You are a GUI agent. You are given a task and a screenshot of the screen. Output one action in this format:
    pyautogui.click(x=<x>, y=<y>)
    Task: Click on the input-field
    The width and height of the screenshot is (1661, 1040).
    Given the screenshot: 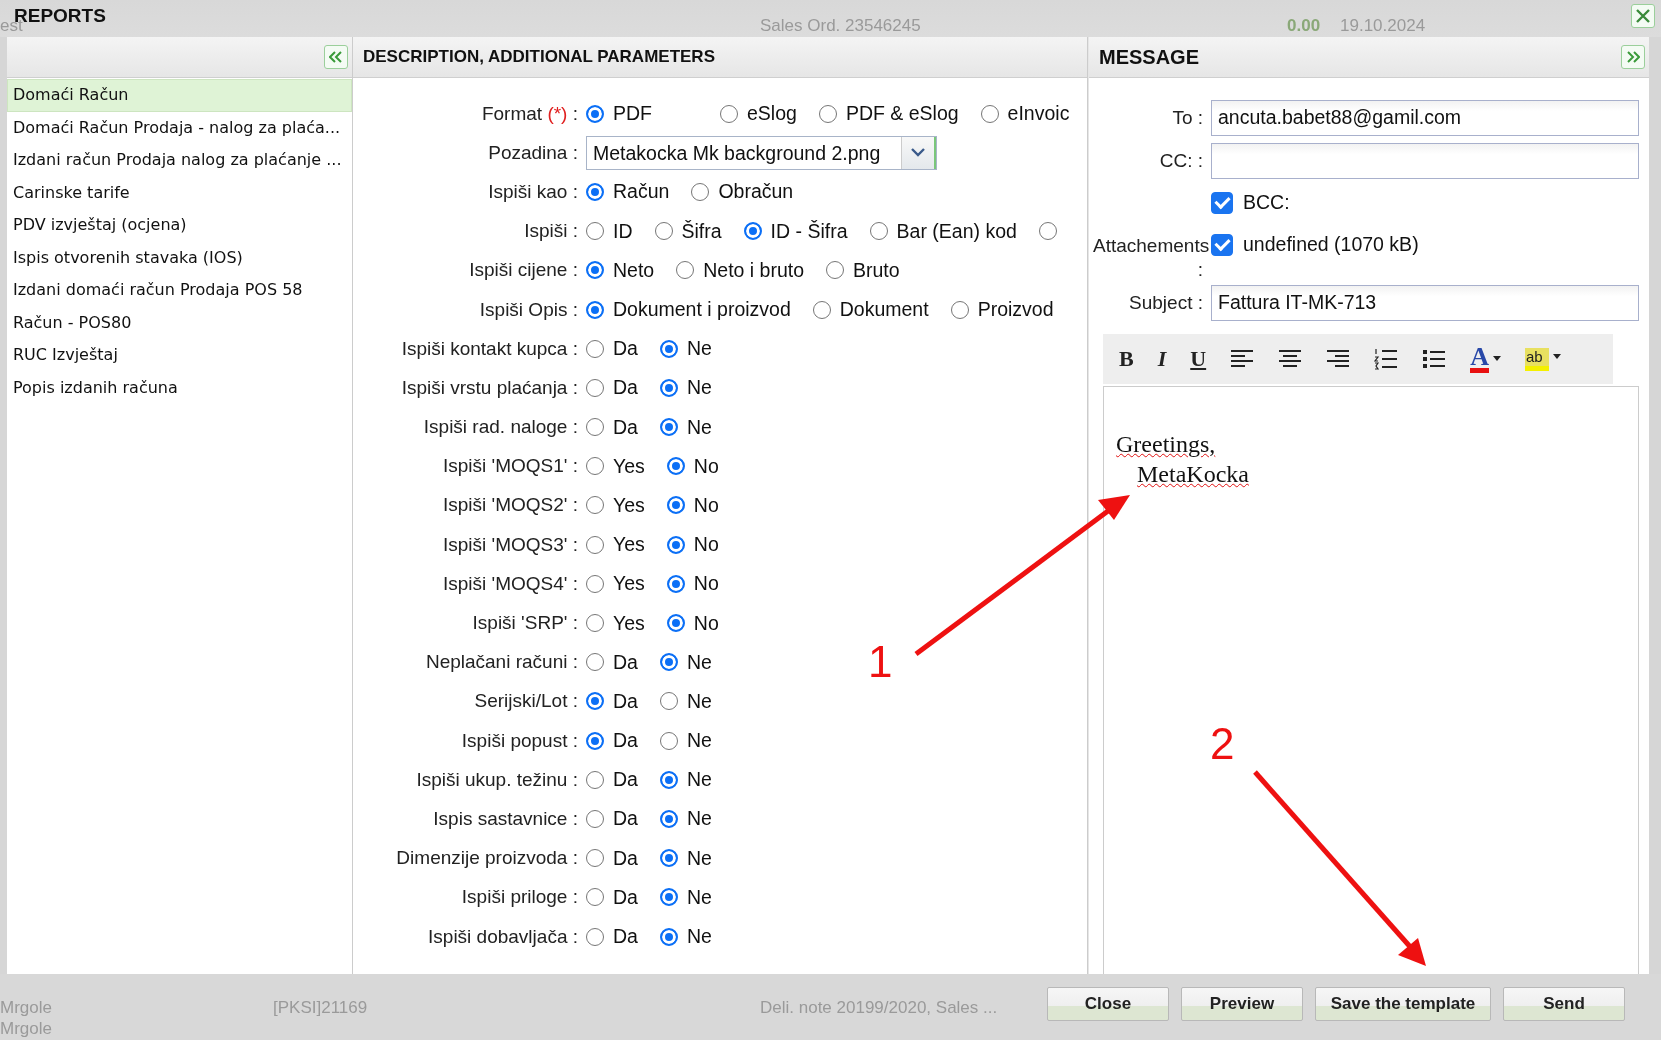 What is the action you would take?
    pyautogui.click(x=1425, y=161)
    